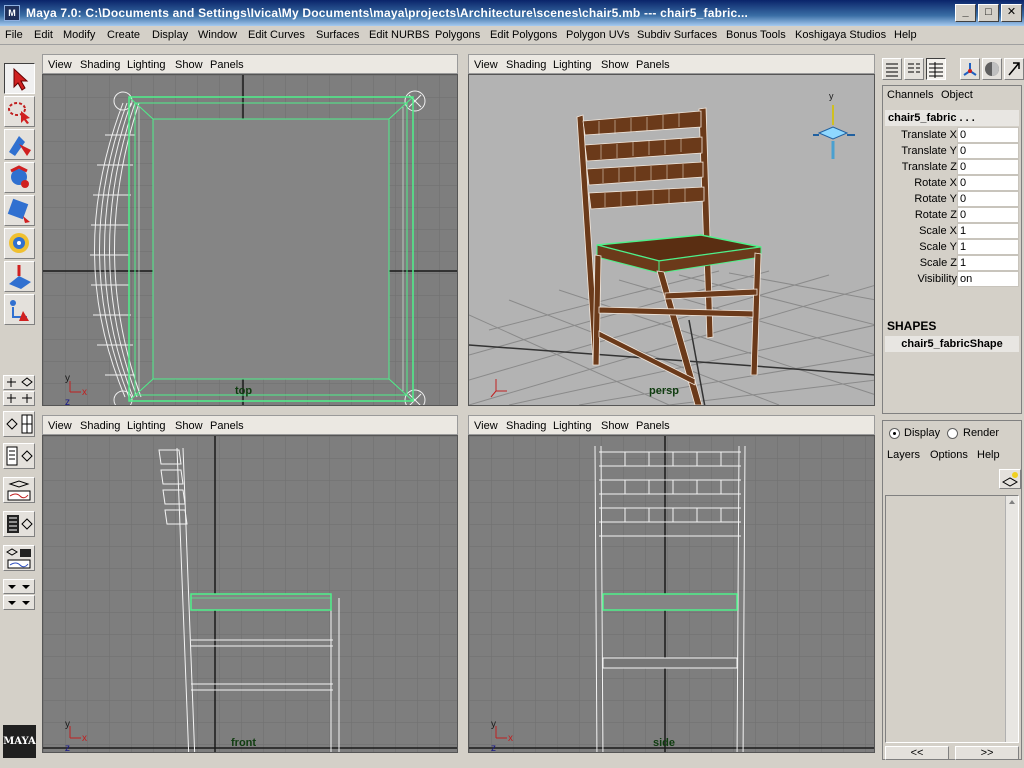  I want to click on maximize-button: □, so click(988, 13).